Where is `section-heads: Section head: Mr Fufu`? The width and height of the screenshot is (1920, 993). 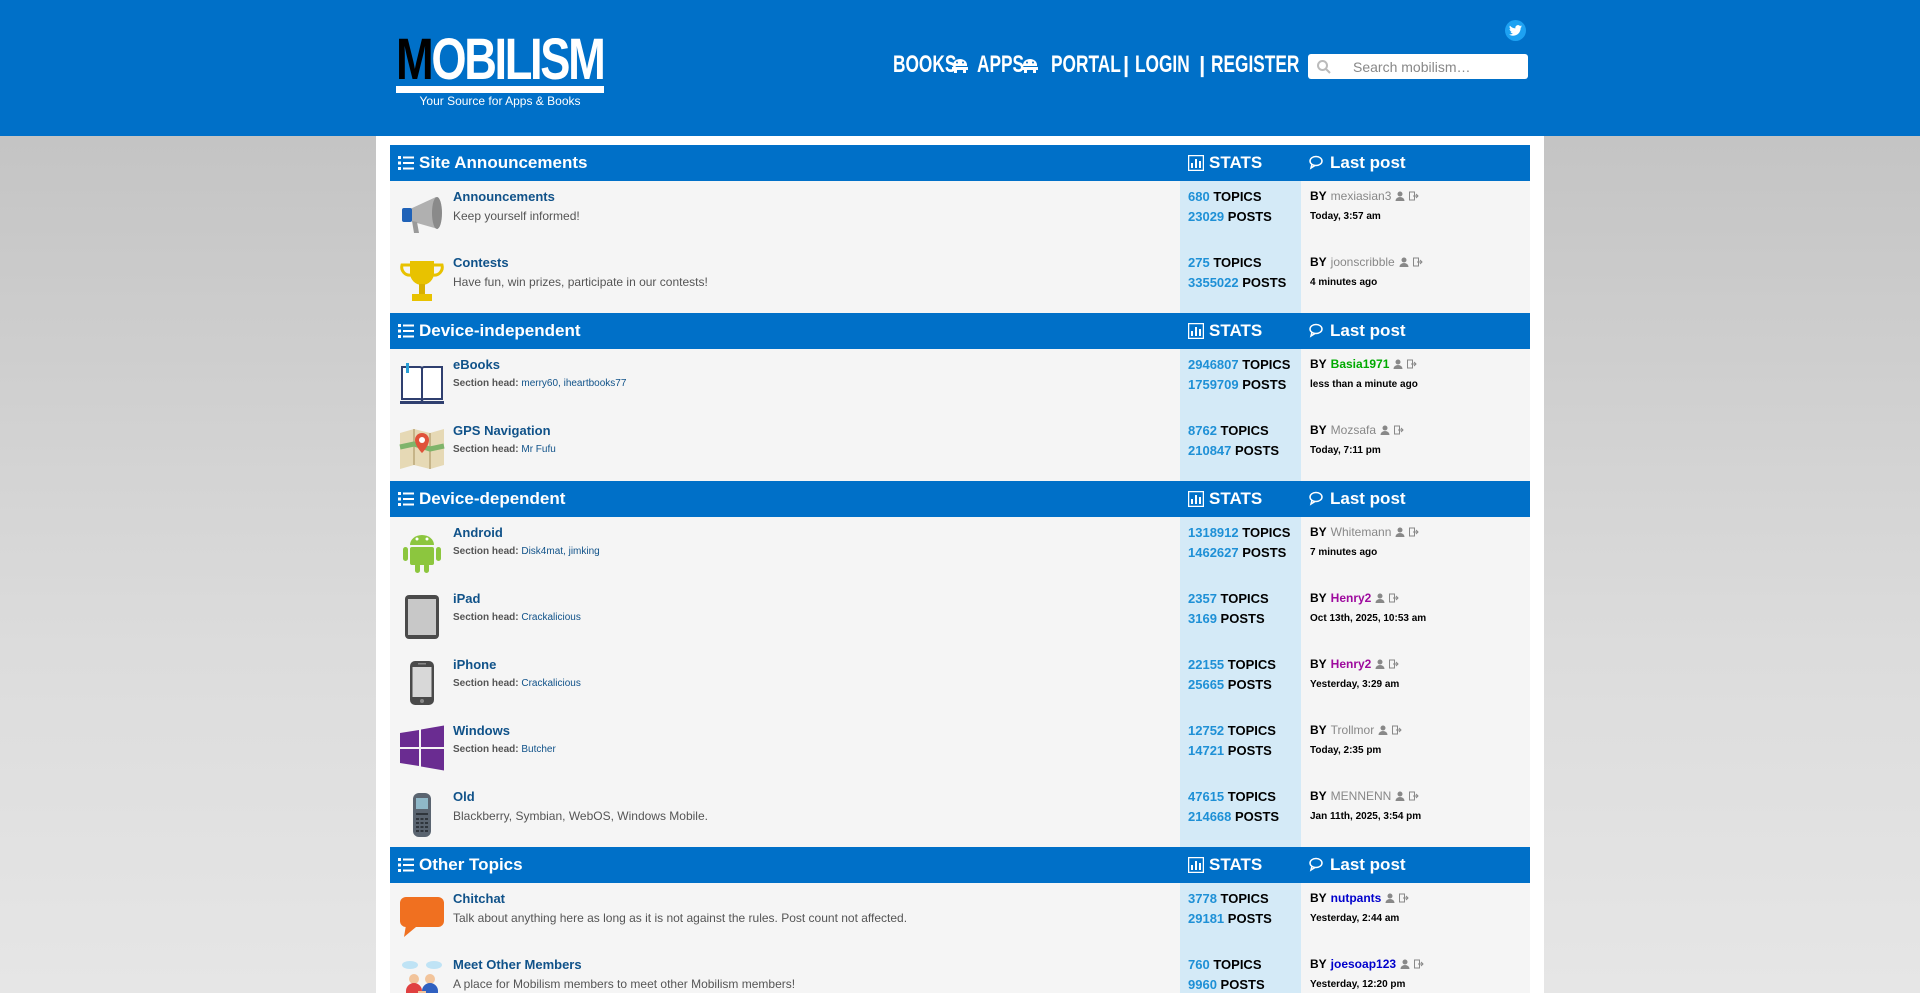
section-heads: Section head: Mr Fufu is located at coordinates (504, 449).